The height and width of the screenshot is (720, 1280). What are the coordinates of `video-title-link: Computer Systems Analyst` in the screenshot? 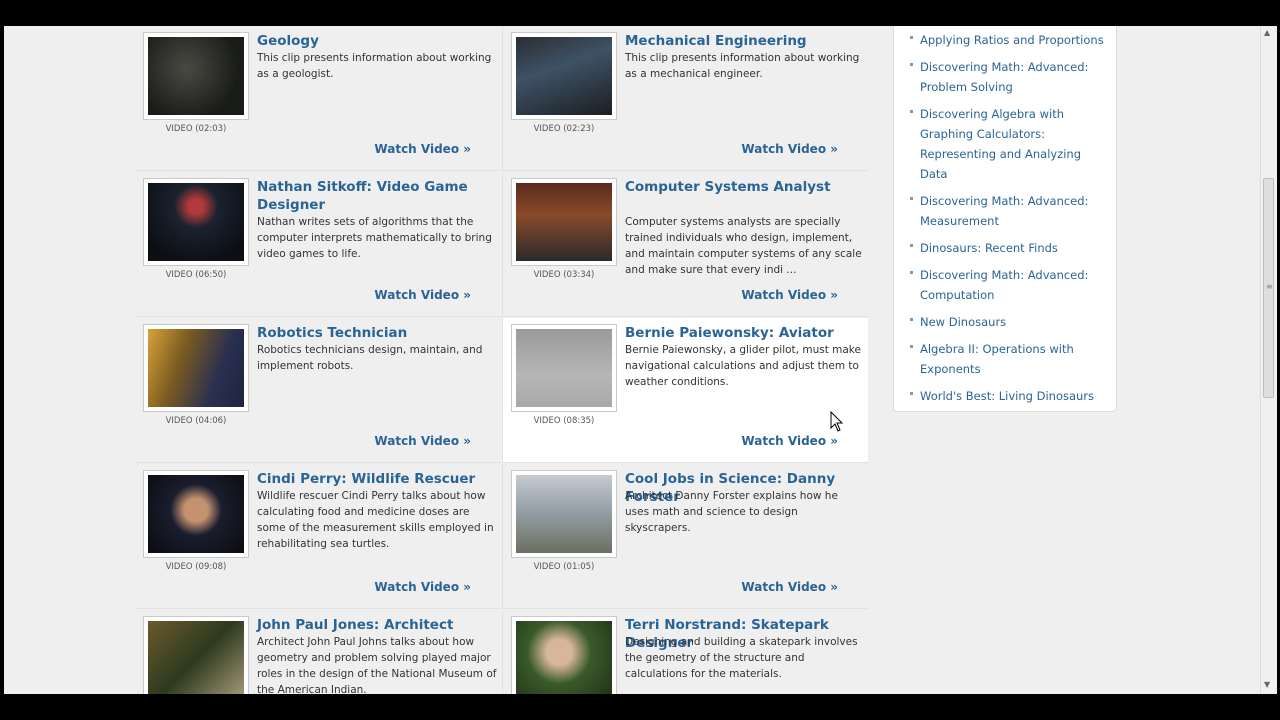 It's located at (745, 187).